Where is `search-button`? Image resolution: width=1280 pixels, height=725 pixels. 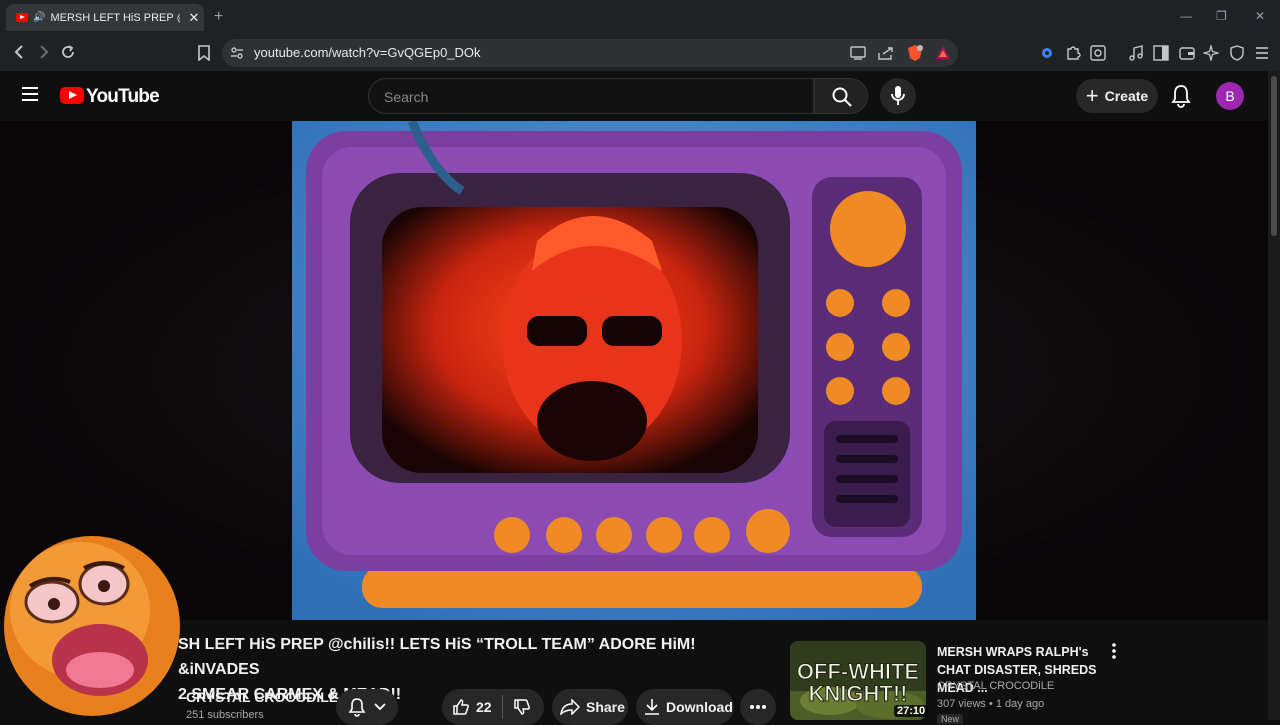 search-button is located at coordinates (841, 96).